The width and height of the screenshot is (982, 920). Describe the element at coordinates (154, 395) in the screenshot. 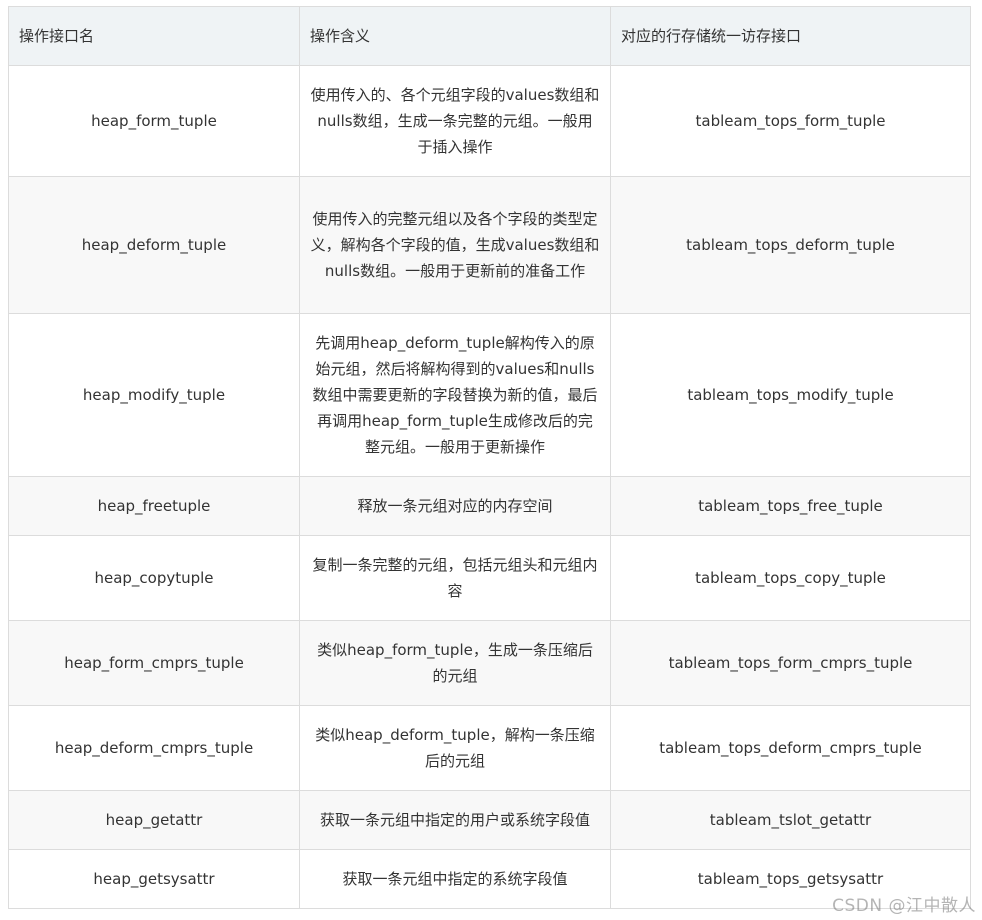

I see `operation-name-cell: heap_modify_tuple` at that location.